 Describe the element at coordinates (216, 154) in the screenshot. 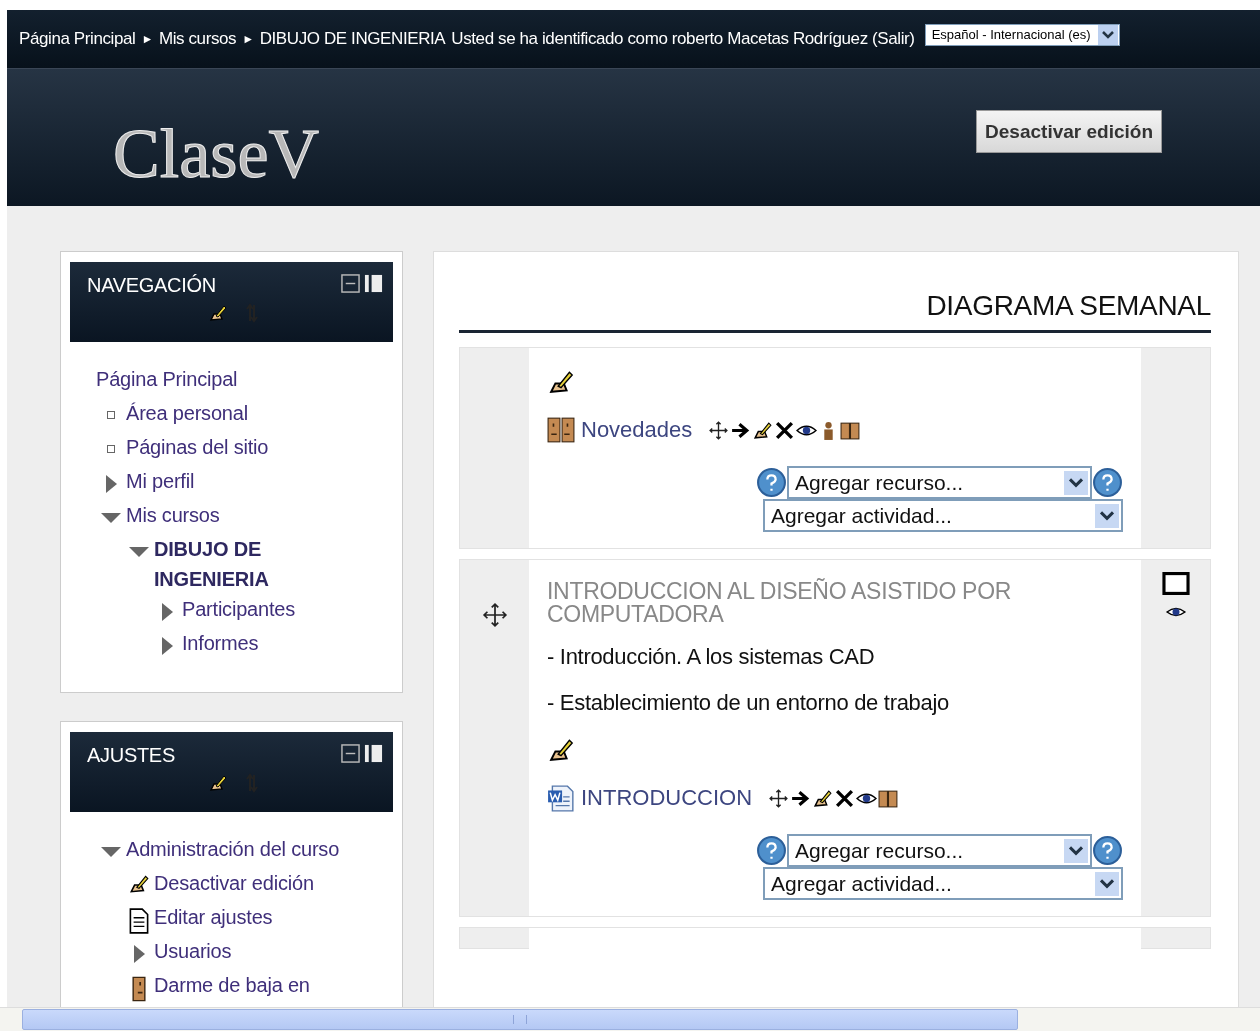

I see `site-logo: ClaseV` at that location.